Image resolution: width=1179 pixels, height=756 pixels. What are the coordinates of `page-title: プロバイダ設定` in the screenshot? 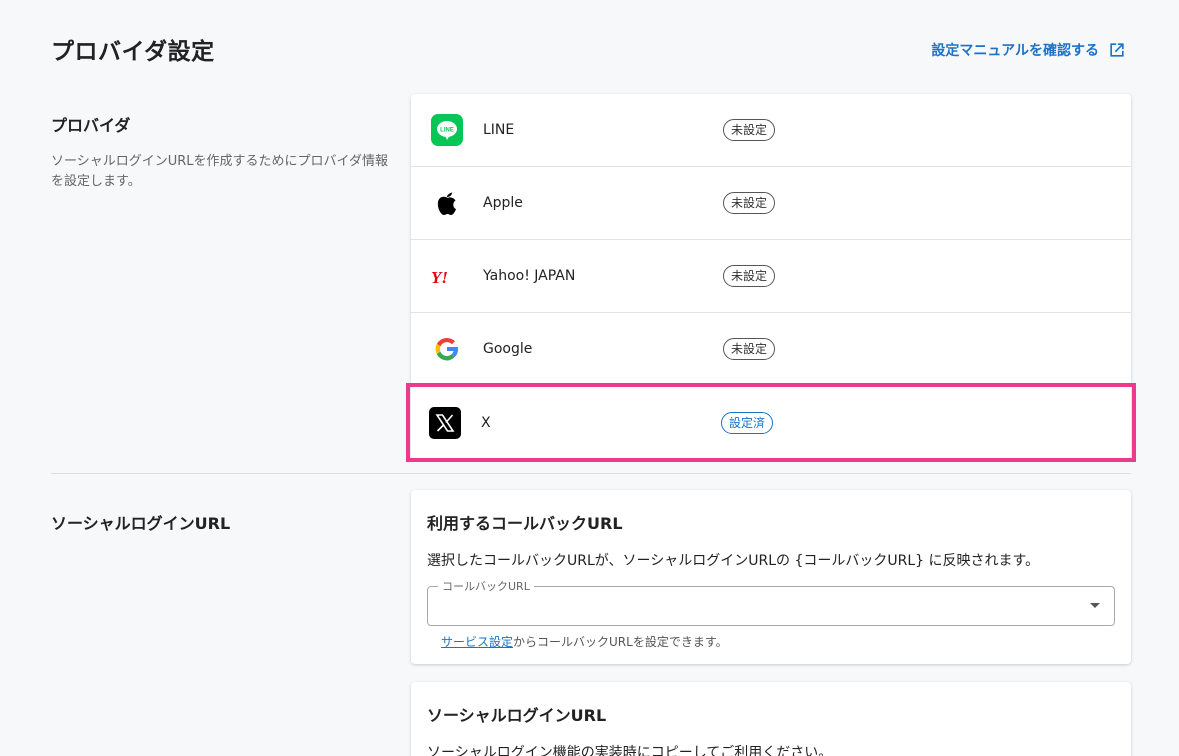 It's located at (133, 52).